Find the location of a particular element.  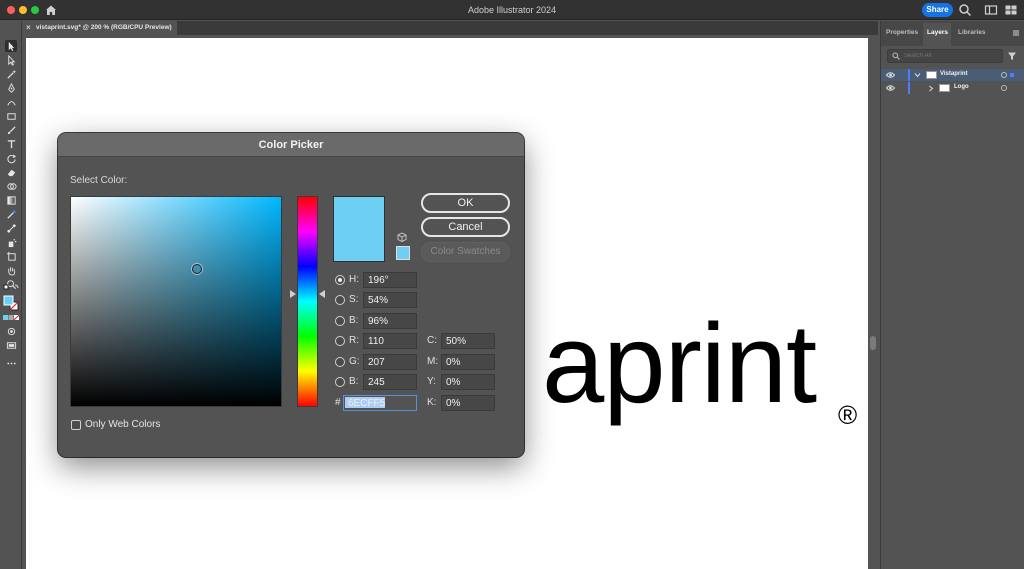

saturation-input is located at coordinates (390, 300).